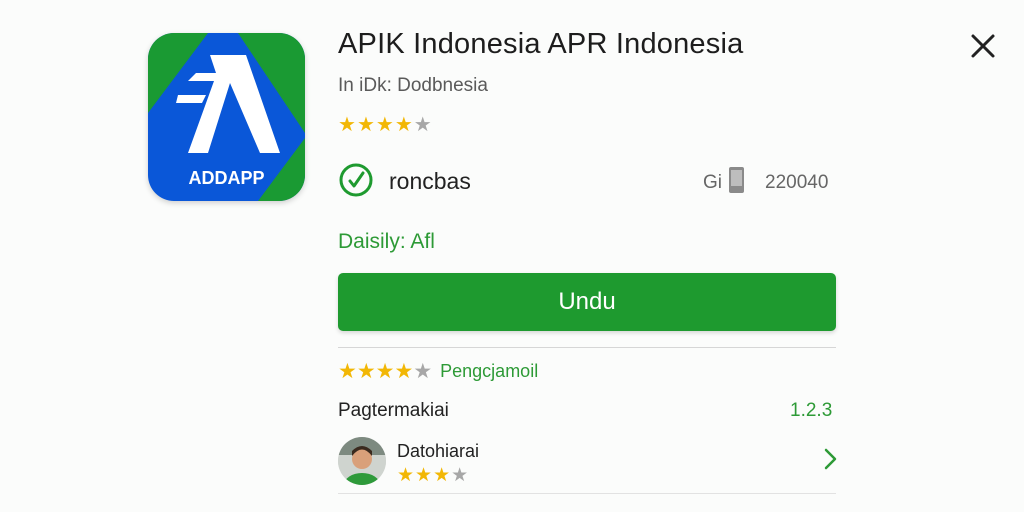 The height and width of the screenshot is (512, 1024). I want to click on review-stars: ★ ★ ★ ★, so click(432, 476).